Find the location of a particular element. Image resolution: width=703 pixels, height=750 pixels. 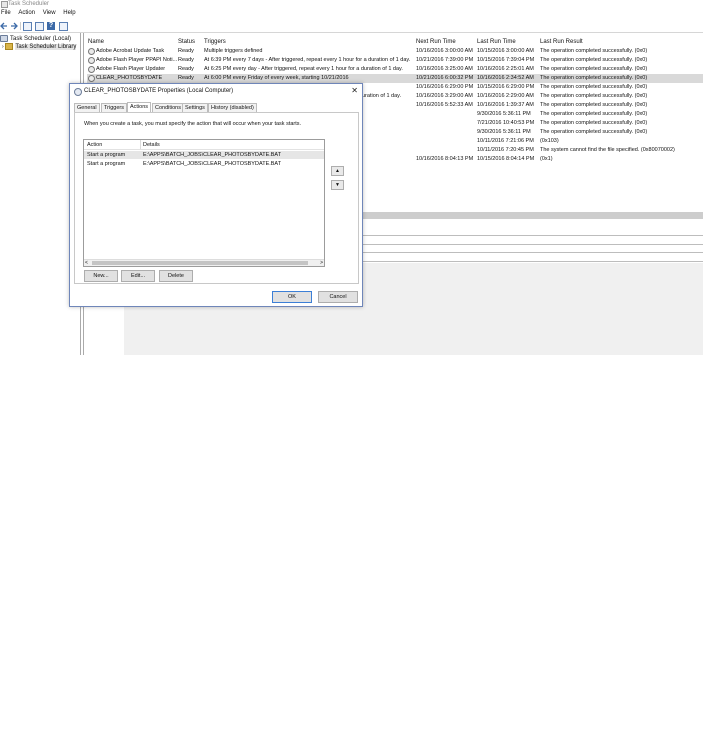

task-last-run: 7/21/2016 10:40:53 PM is located at coordinates (506, 123).